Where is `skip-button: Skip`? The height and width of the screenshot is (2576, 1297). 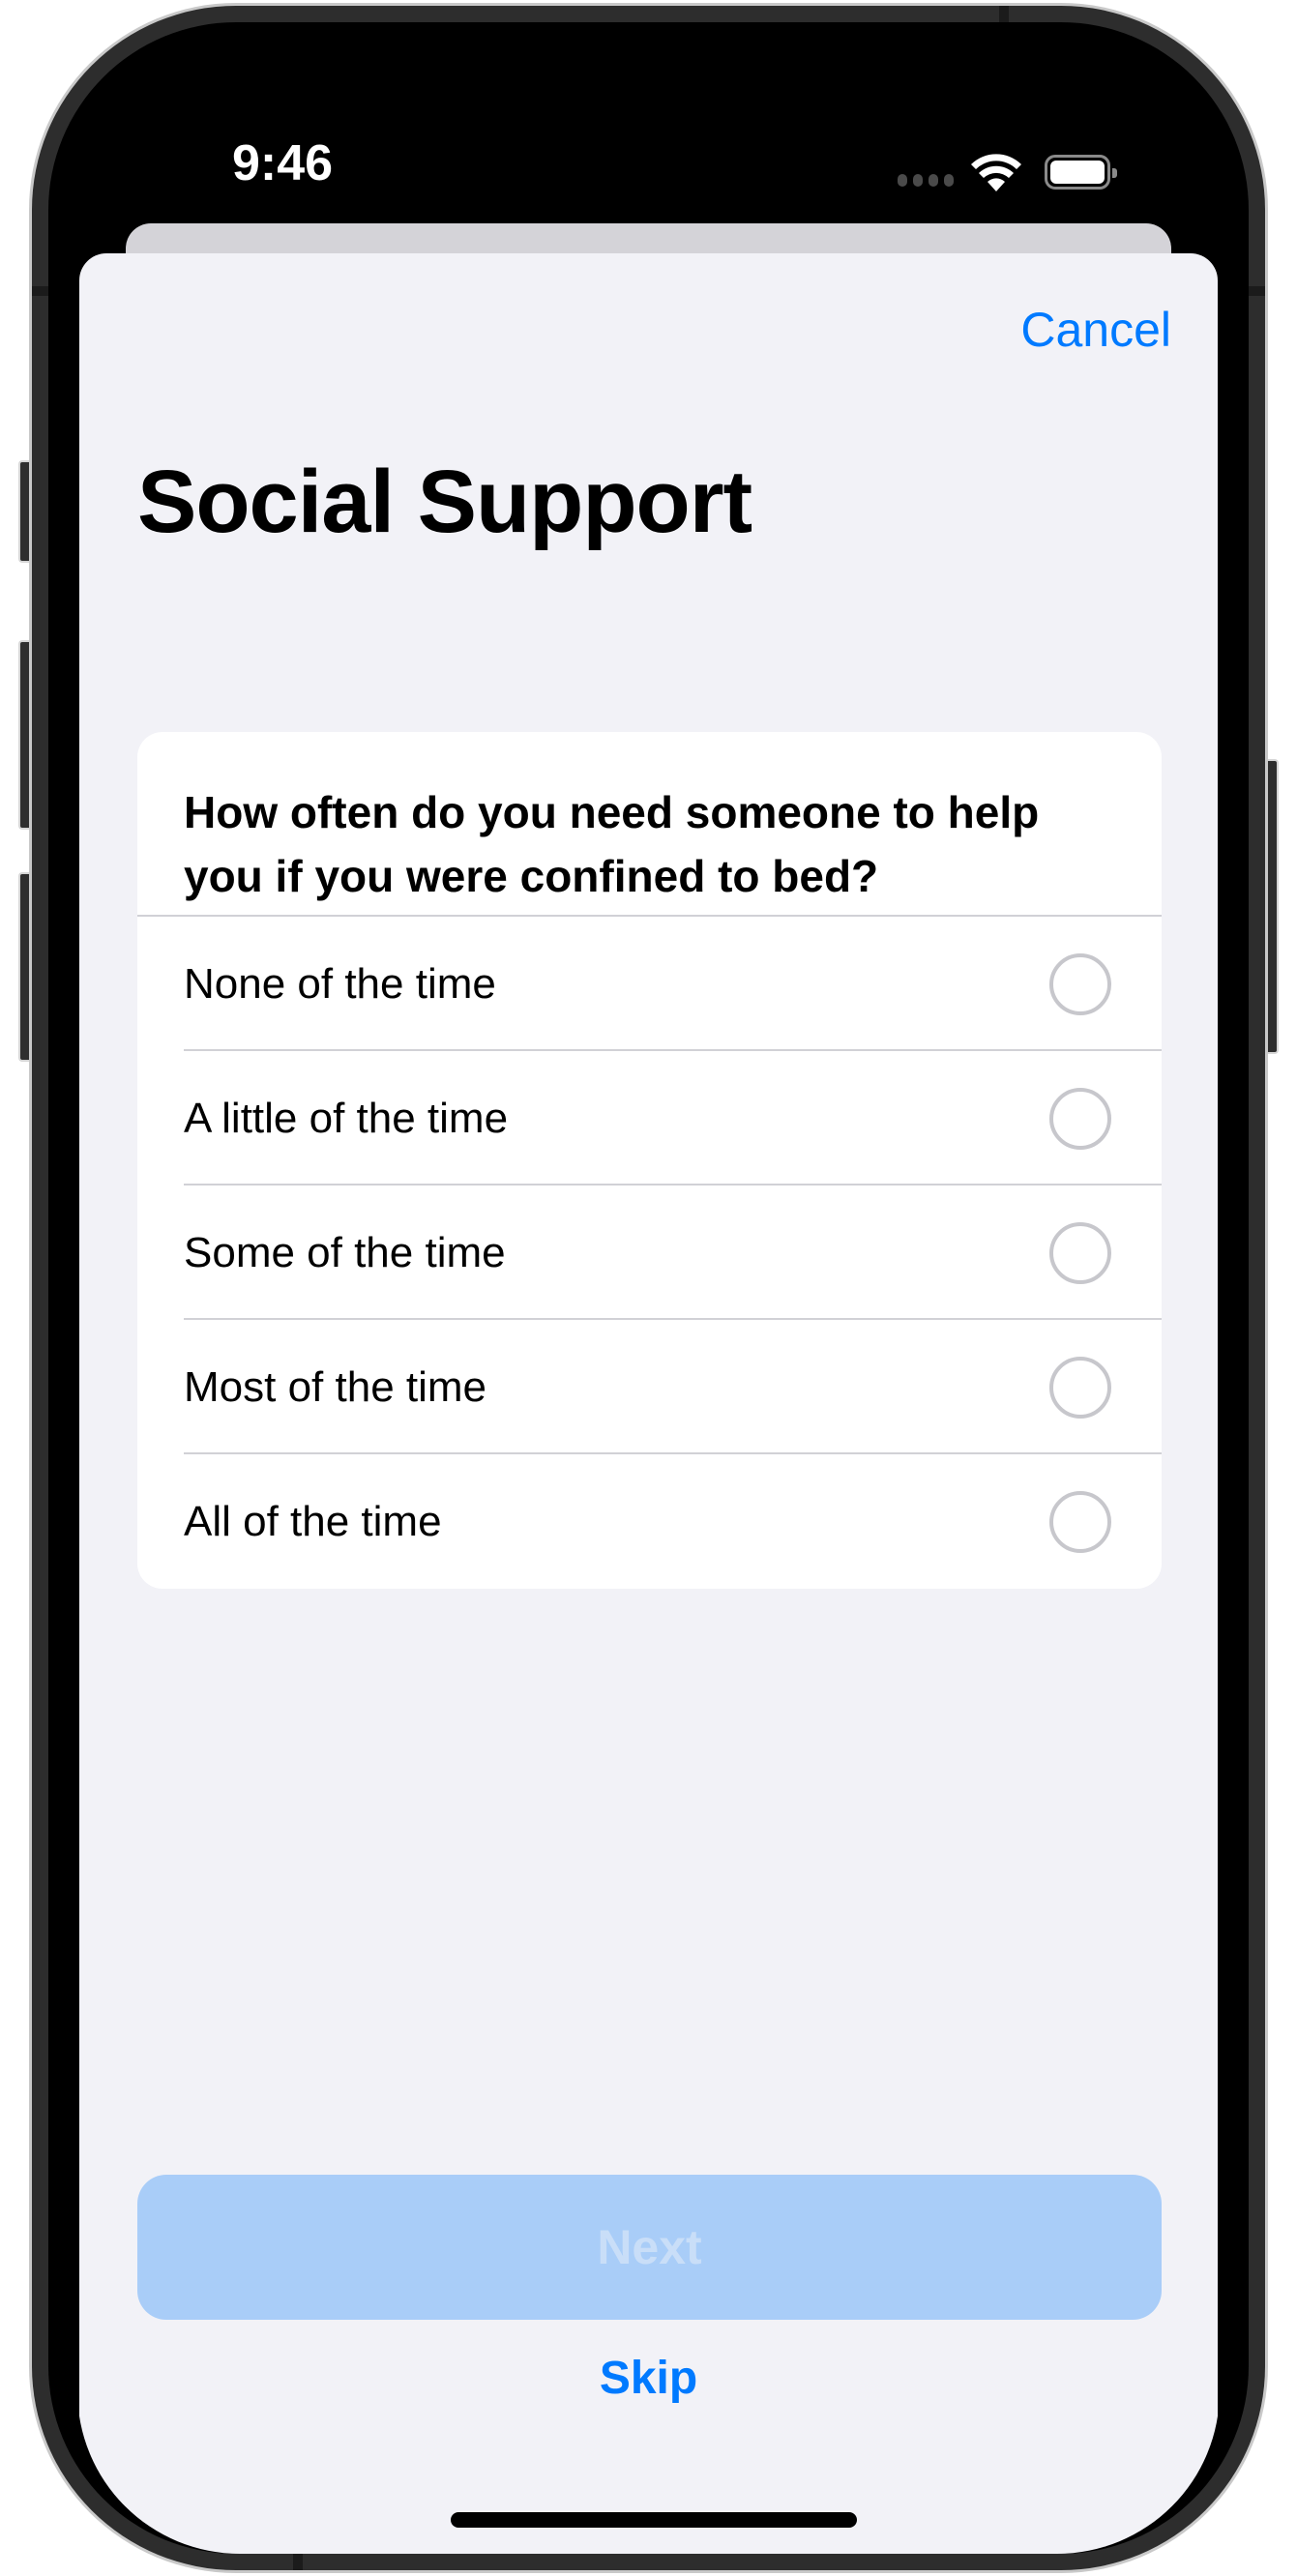 skip-button: Skip is located at coordinates (648, 2378).